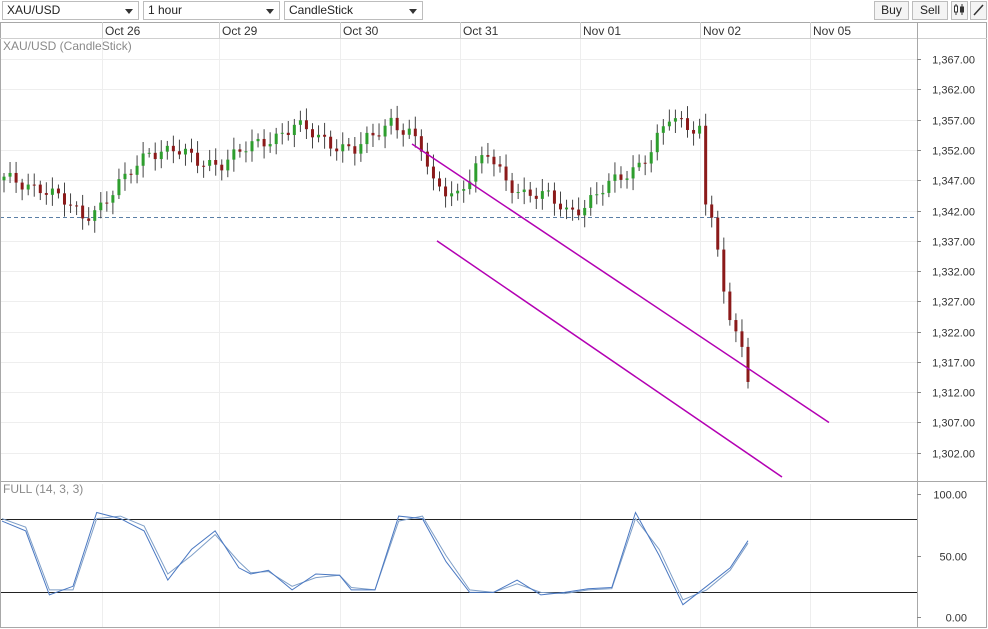 The image size is (988, 629). Describe the element at coordinates (950, 496) in the screenshot. I see `stoch-tick-label: 100.00` at that location.